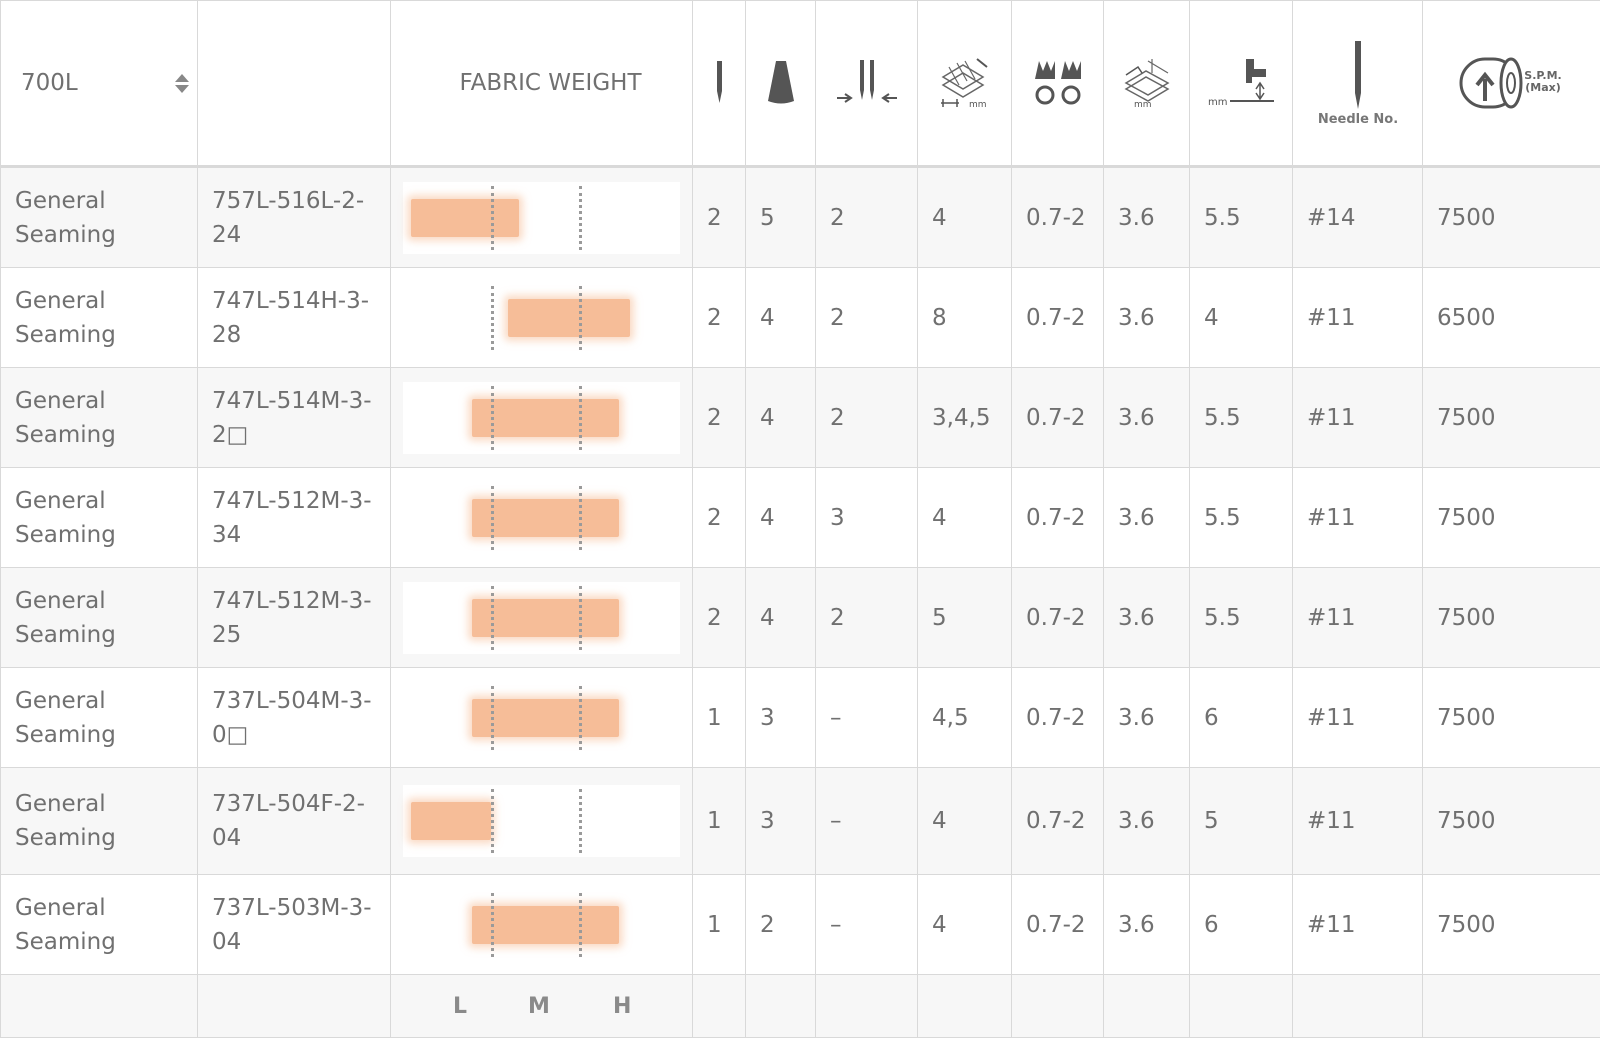 The height and width of the screenshot is (1060, 1600). I want to click on medium-label: M, so click(539, 1006).